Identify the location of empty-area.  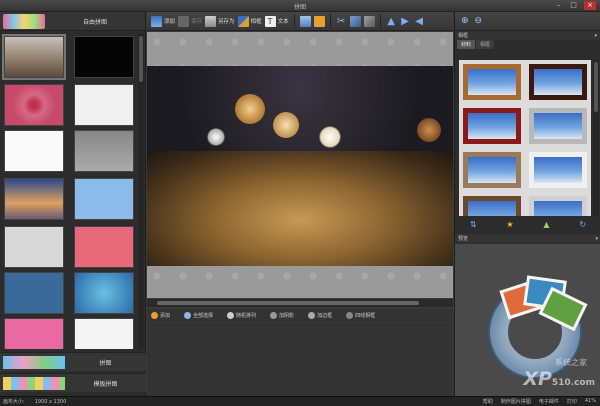
(300, 359).